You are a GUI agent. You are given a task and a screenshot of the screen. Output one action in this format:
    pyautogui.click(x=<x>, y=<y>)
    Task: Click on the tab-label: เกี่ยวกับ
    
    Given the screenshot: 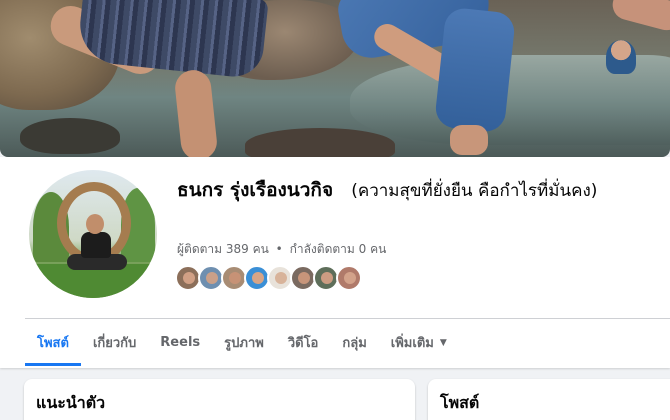 What is the action you would take?
    pyautogui.click(x=114, y=343)
    